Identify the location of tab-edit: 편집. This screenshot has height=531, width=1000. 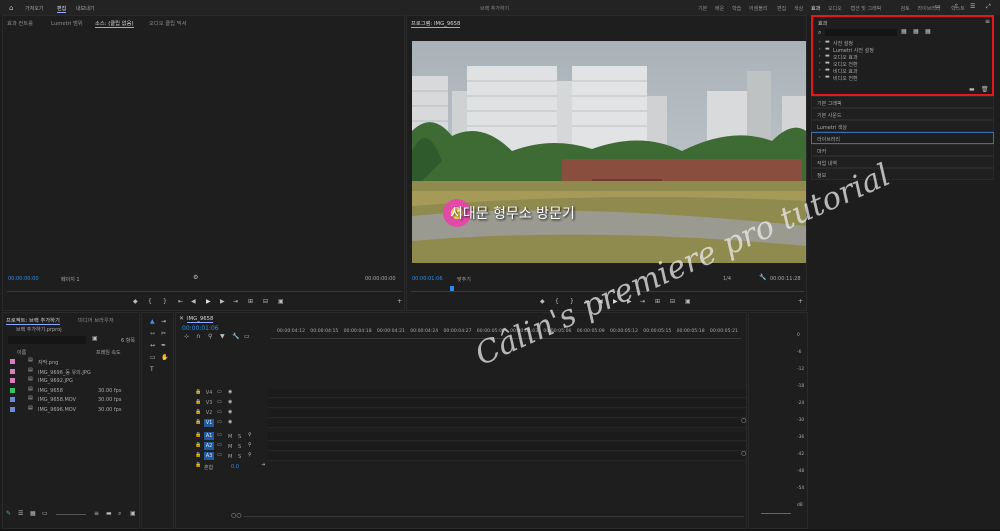
(62, 9).